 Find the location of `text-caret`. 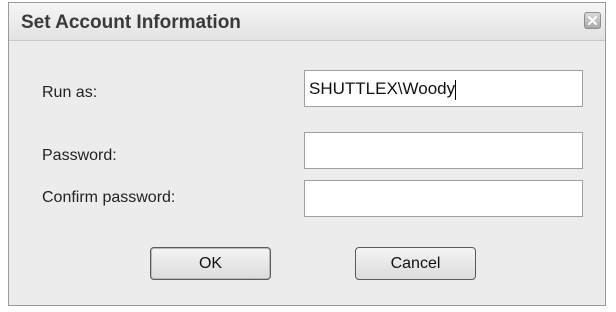

text-caret is located at coordinates (456, 89).